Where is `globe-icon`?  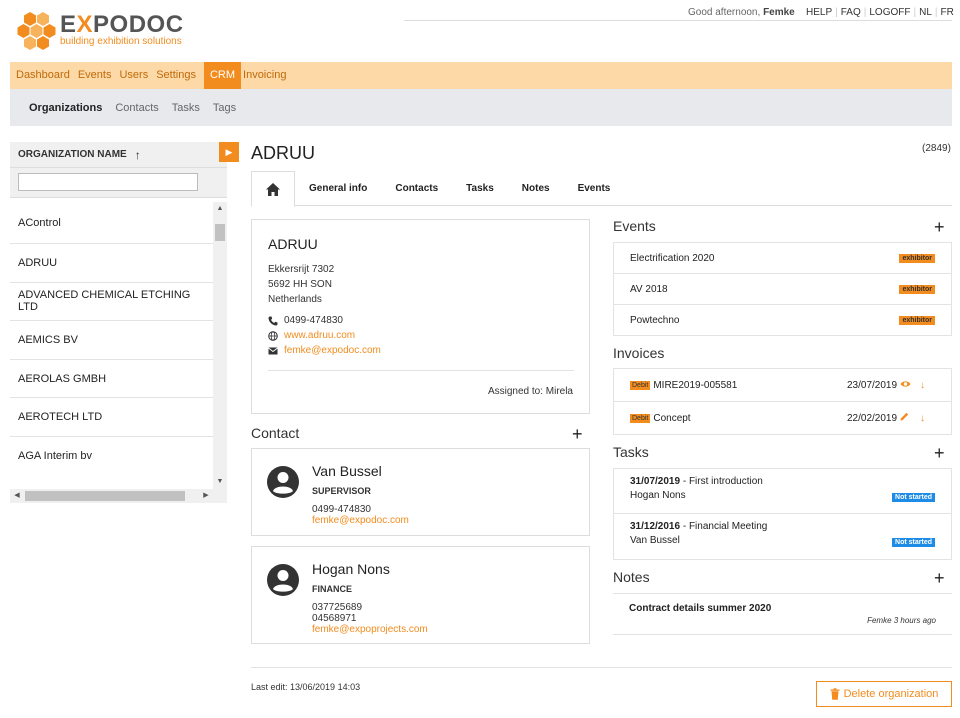
globe-icon is located at coordinates (273, 335).